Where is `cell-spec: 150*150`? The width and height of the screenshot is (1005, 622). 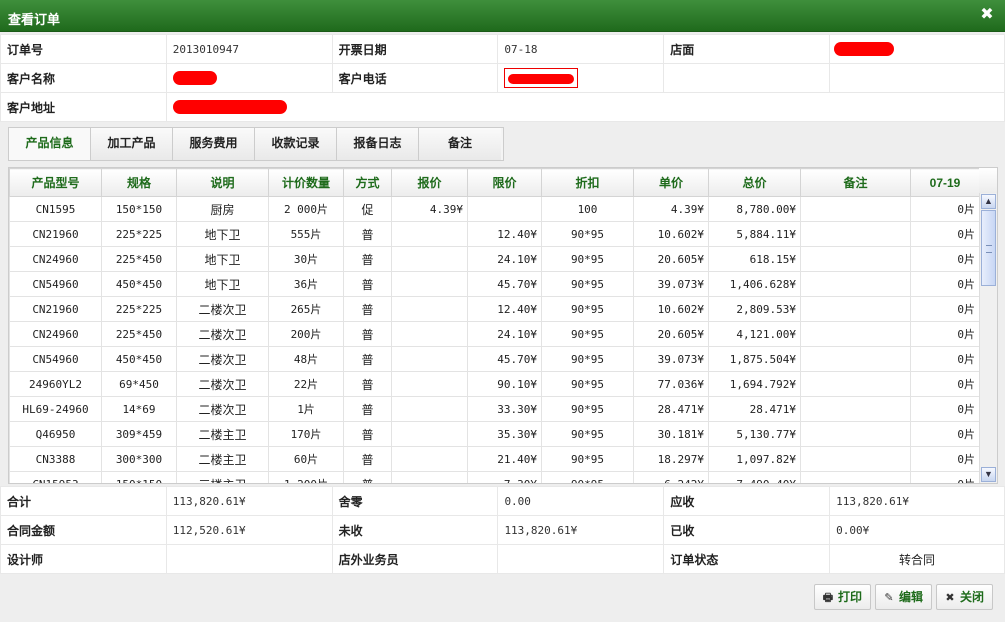
cell-spec: 150*150 is located at coordinates (139, 477).